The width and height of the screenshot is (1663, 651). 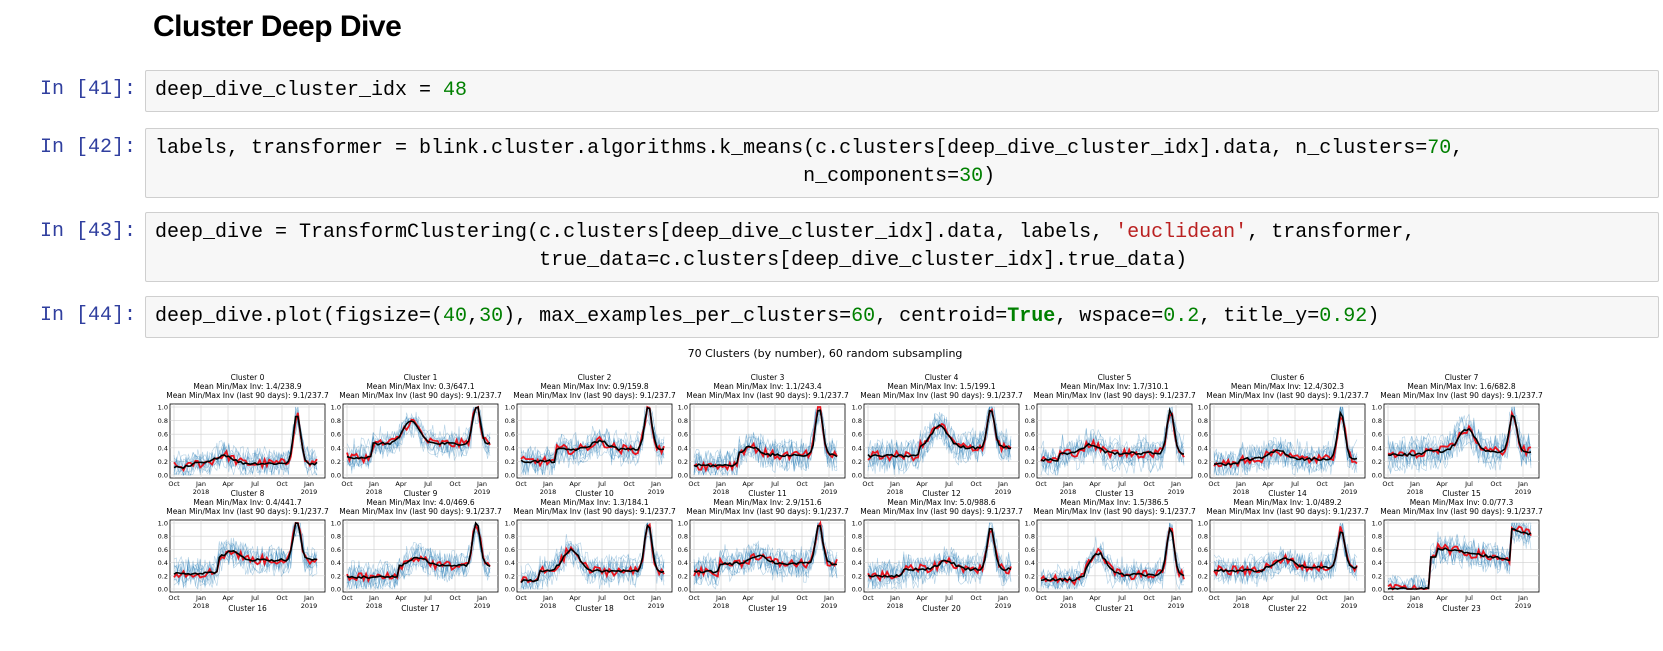 What do you see at coordinates (247, 608) in the screenshot?
I see `panel-title: Cluster 16` at bounding box center [247, 608].